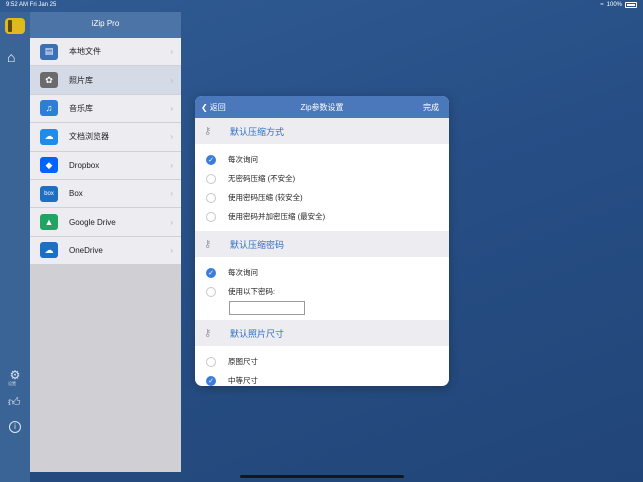 The height and width of the screenshot is (482, 643). Describe the element at coordinates (105, 251) in the screenshot. I see `sidebar-item: ☁ OneDrive ›` at that location.